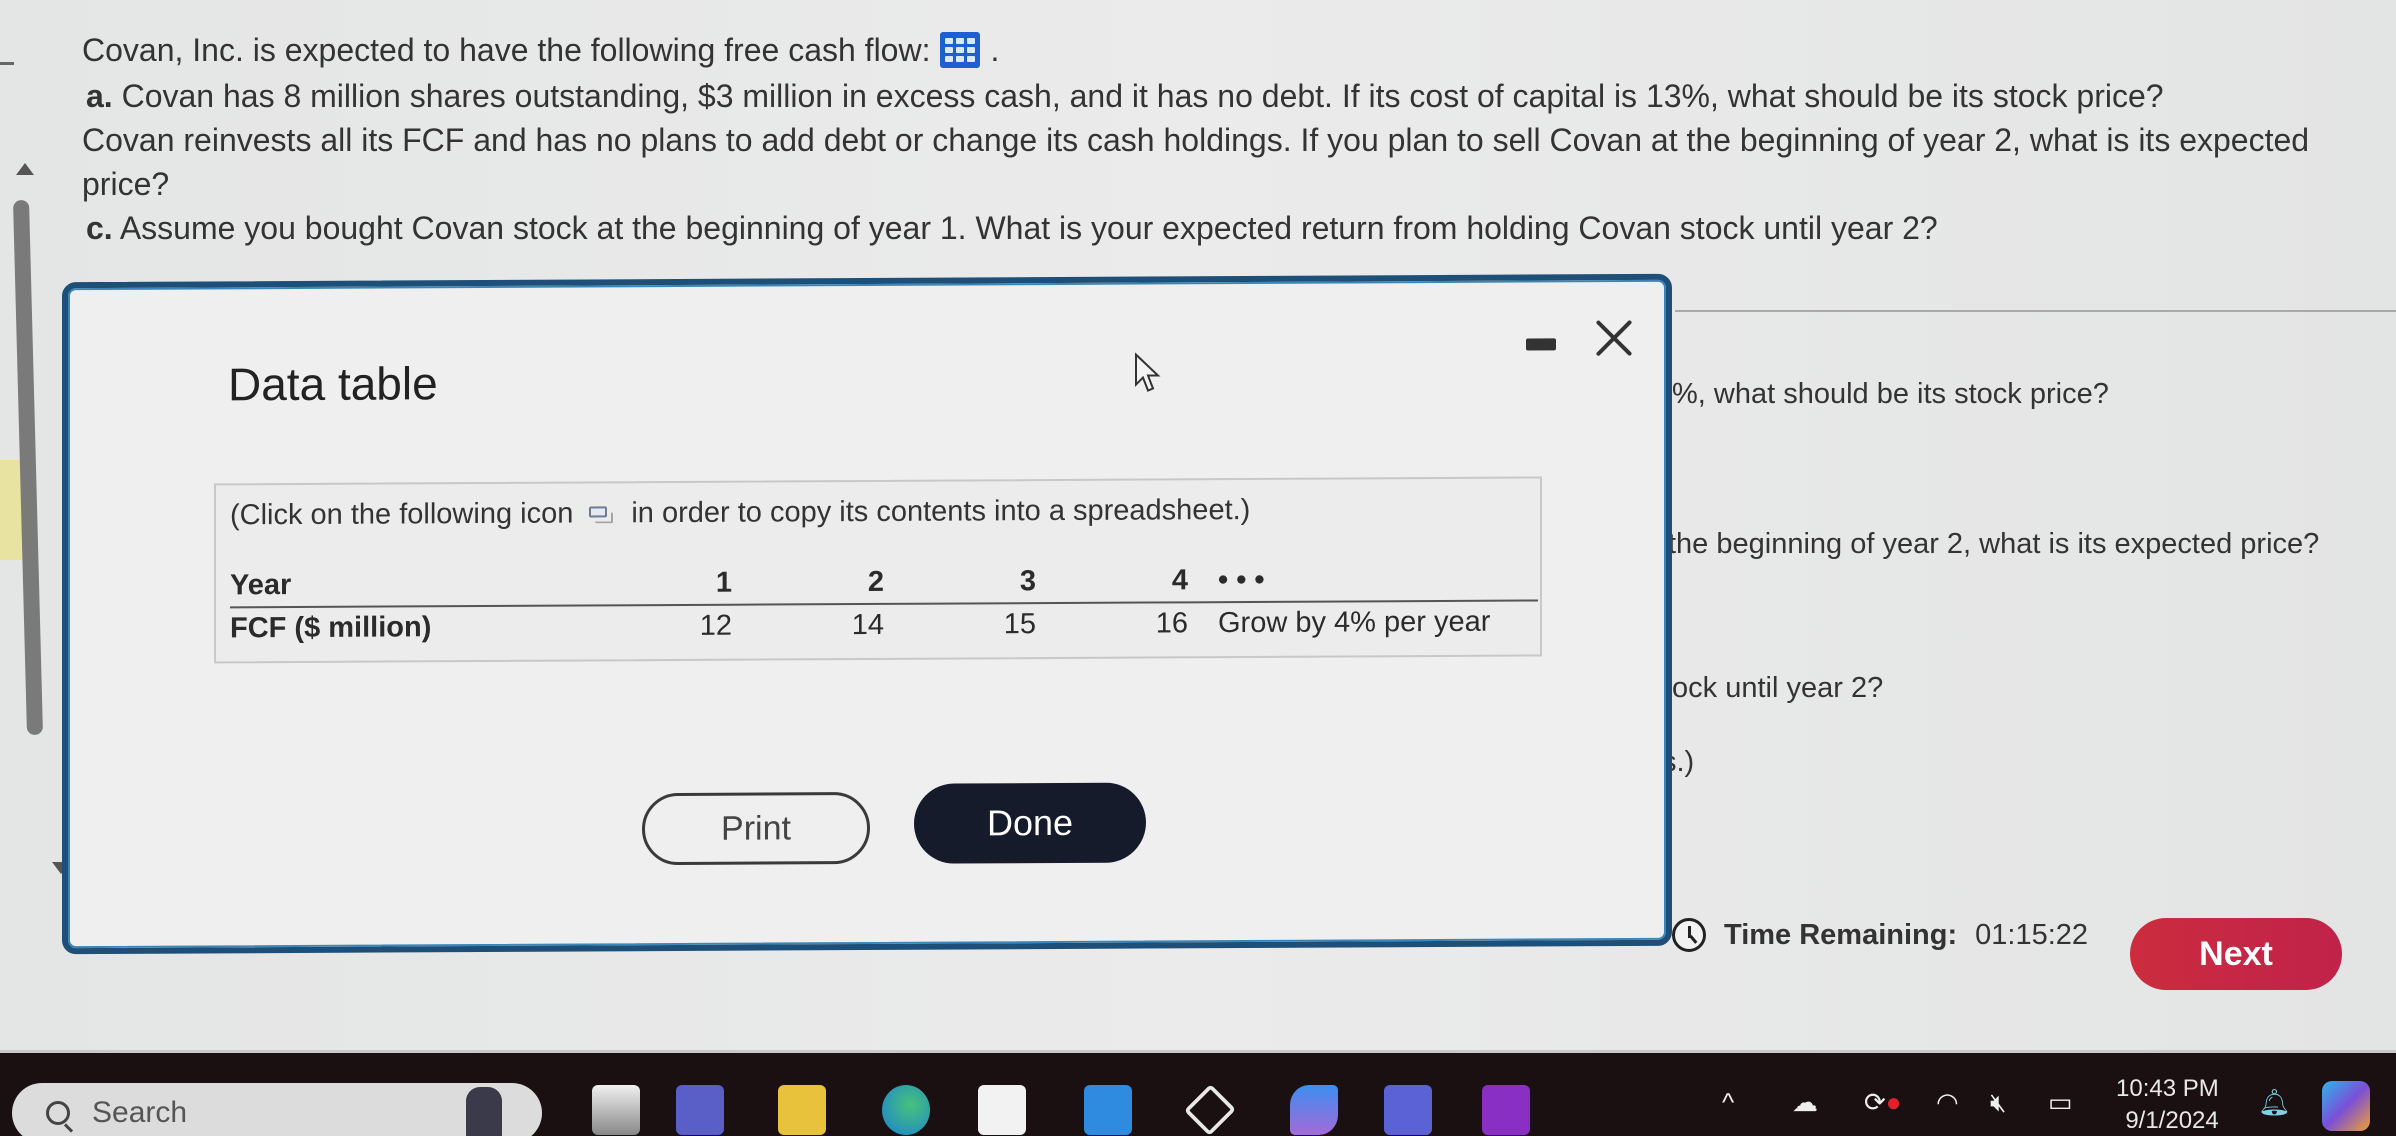 This screenshot has height=1136, width=2396. I want to click on mail-icon, so click(1108, 1110).